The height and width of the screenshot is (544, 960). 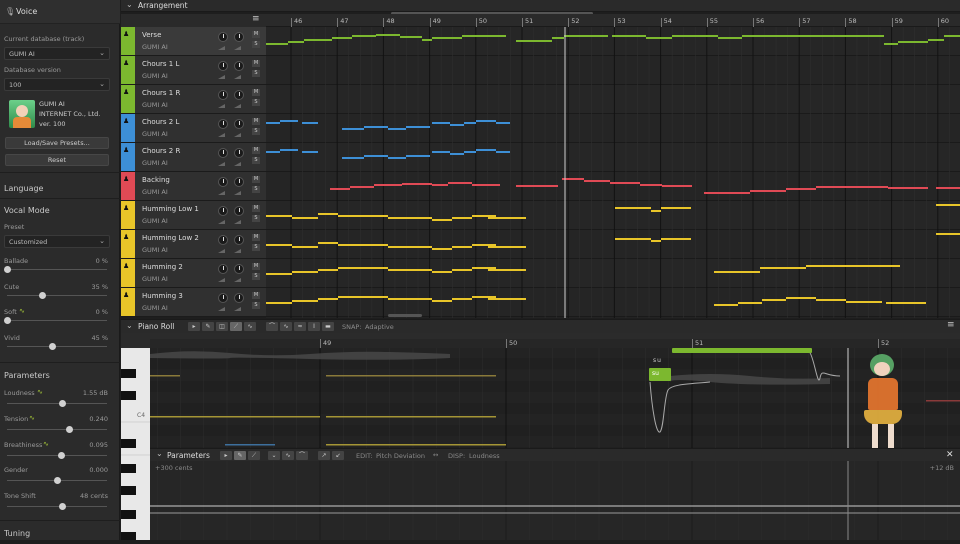 I want to click on scale-down-icon: ↗, so click(x=324, y=455).